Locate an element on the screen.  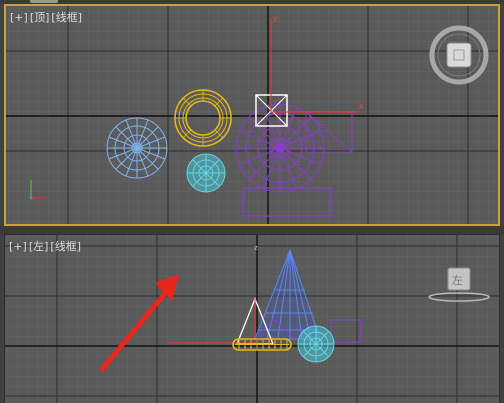
gizmo-y-label: y is located at coordinates (275, 18).